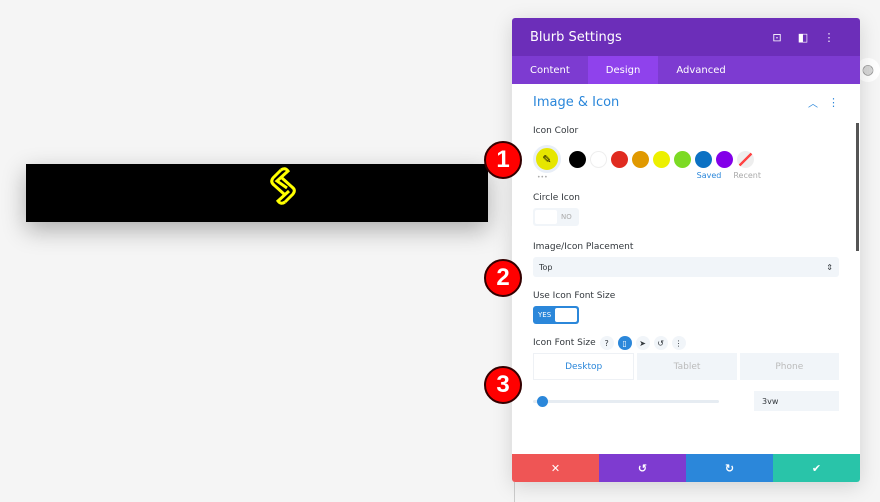  Describe the element at coordinates (564, 343) in the screenshot. I see `font-size-label: Icon Font Size` at that location.